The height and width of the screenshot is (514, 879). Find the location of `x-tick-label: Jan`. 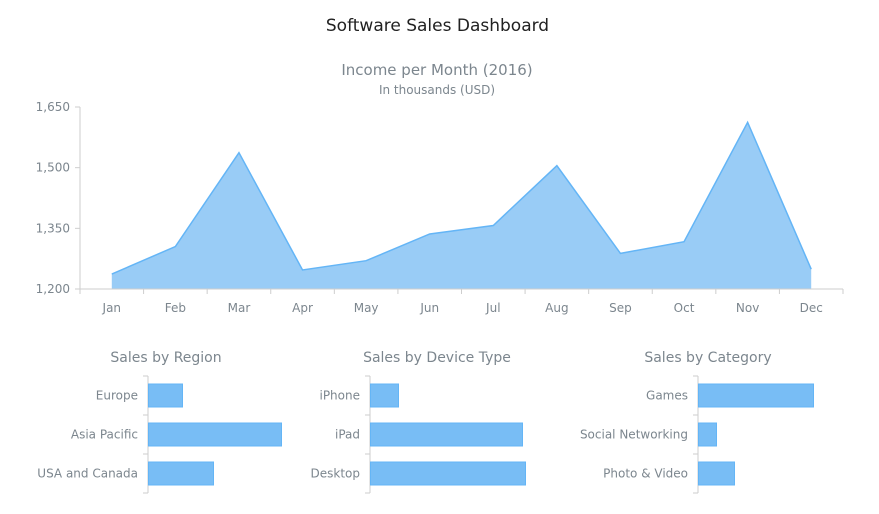

x-tick-label: Jan is located at coordinates (112, 308).